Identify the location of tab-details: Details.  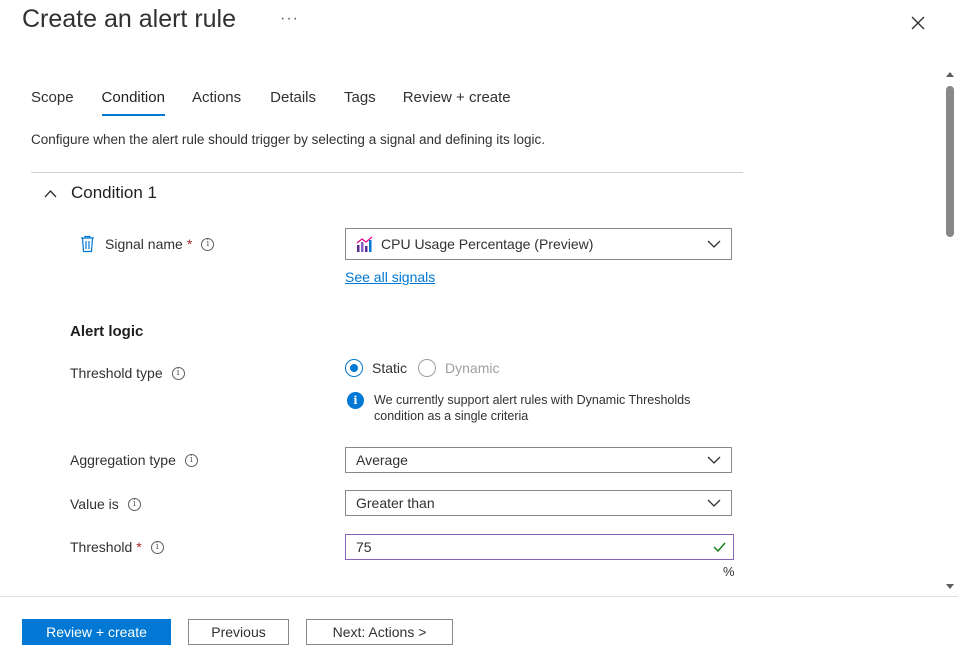
(293, 104).